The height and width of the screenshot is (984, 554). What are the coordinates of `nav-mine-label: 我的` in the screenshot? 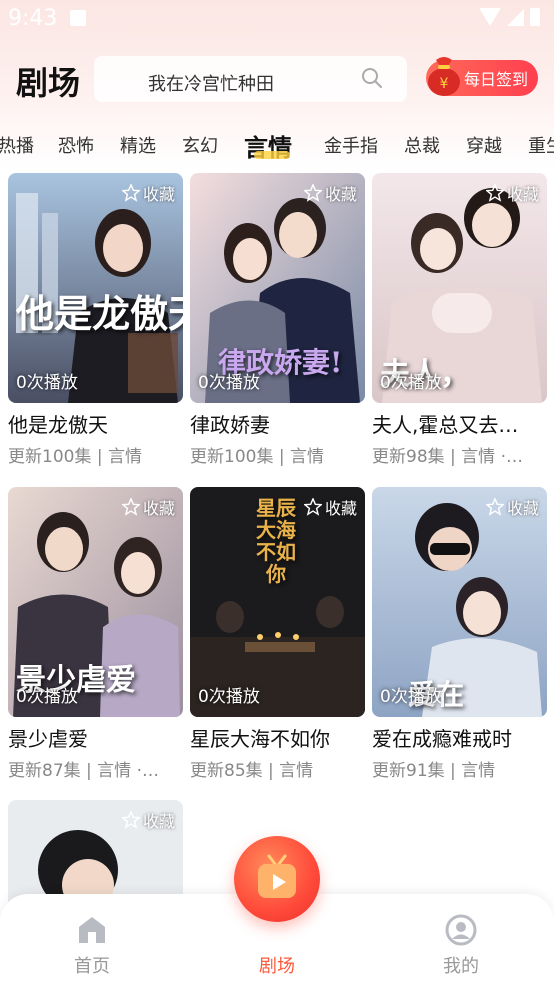 It's located at (461, 966).